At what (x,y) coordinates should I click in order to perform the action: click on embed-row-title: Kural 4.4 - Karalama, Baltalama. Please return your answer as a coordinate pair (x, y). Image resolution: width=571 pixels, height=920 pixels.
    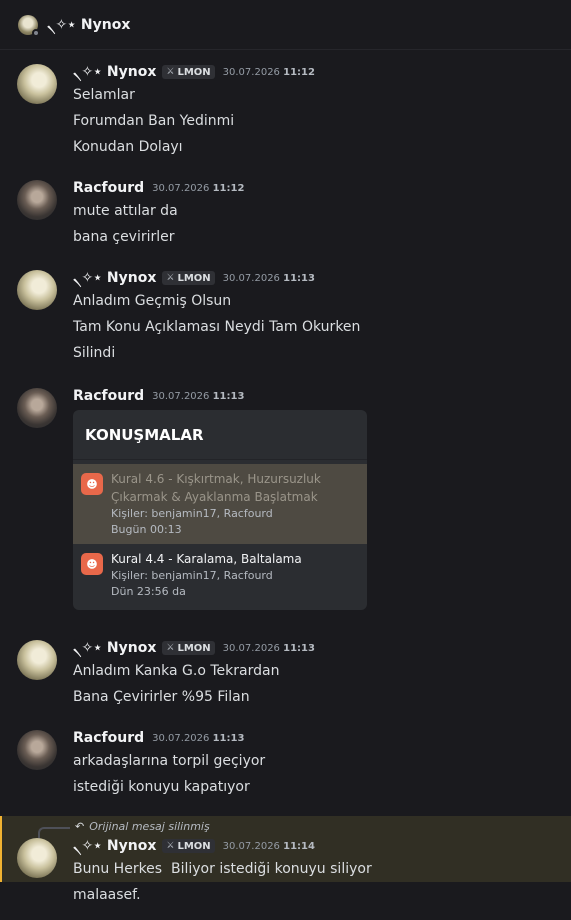
    Looking at the image, I should click on (206, 559).